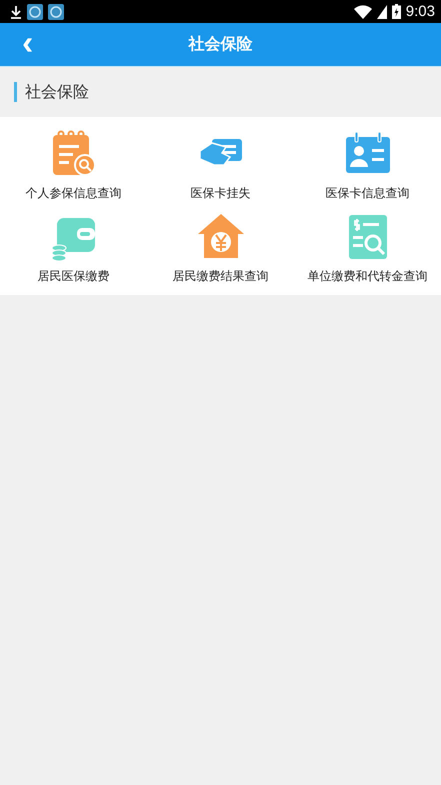  I want to click on accent-bar, so click(15, 92).